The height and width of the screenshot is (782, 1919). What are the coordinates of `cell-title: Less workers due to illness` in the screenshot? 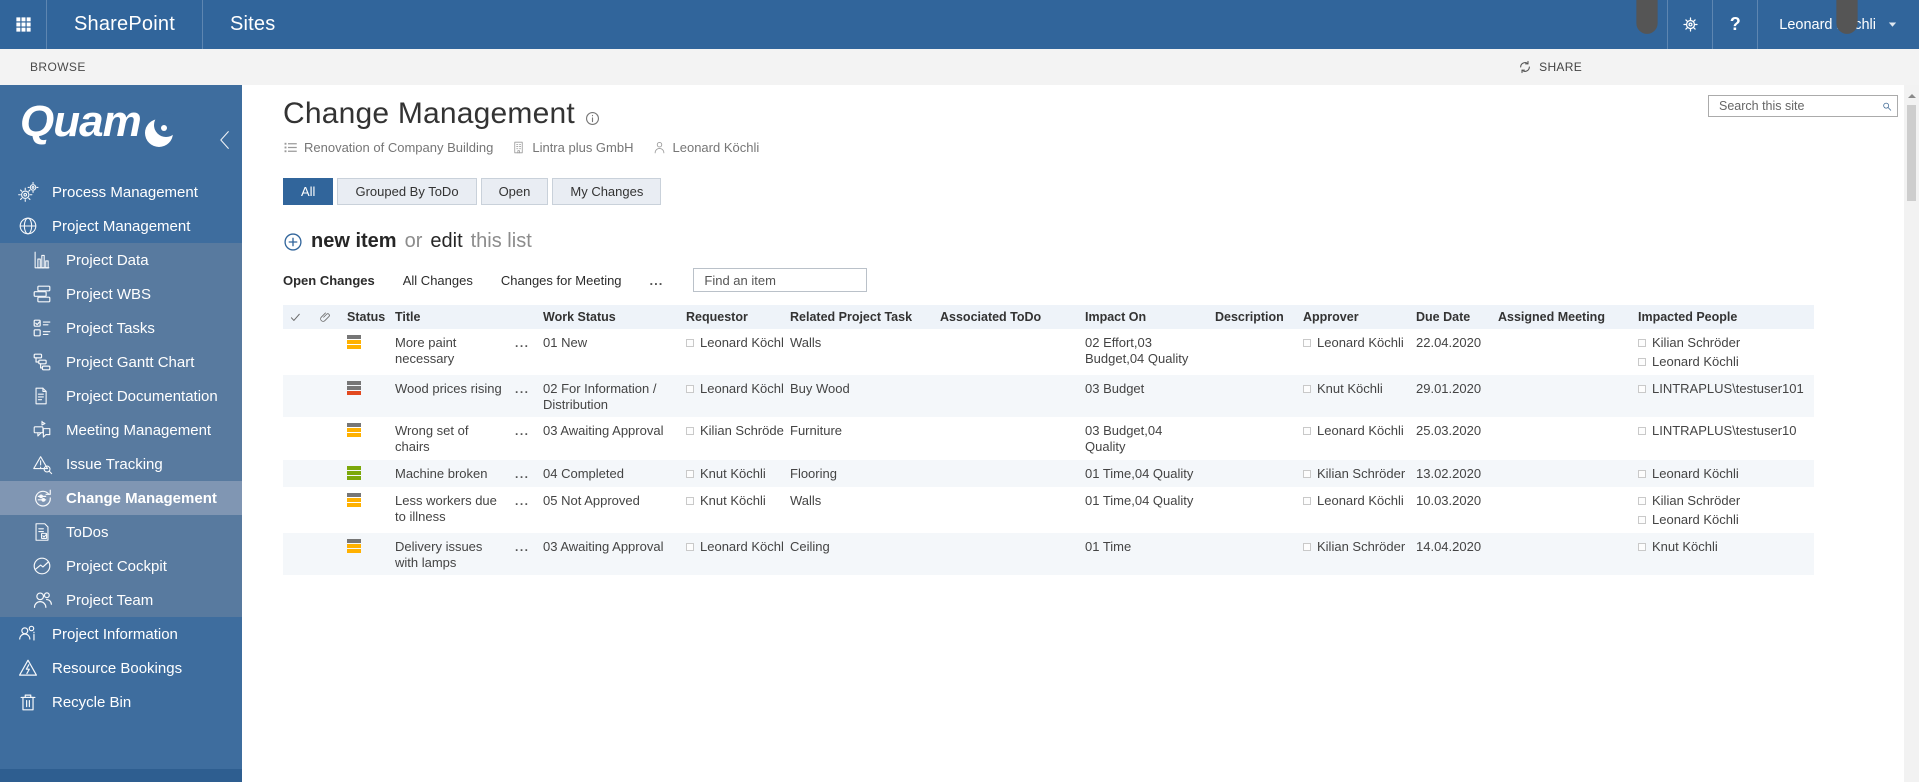 It's located at (446, 508).